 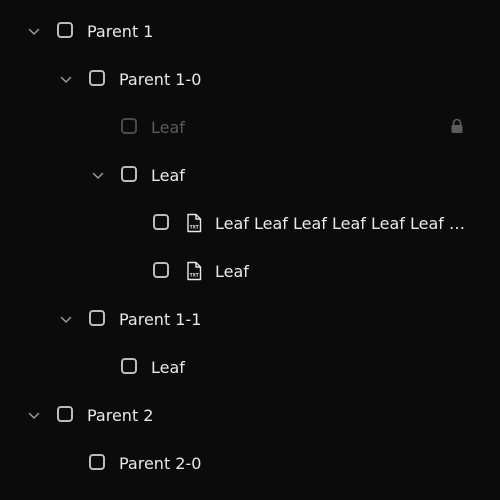 I want to click on lock-icon, so click(x=457, y=126).